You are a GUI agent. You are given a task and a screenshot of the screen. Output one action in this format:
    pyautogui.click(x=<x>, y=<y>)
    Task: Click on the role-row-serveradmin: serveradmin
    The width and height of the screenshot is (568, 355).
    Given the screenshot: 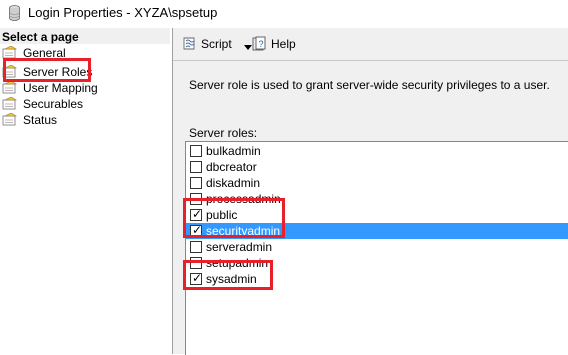 What is the action you would take?
    pyautogui.click(x=377, y=247)
    